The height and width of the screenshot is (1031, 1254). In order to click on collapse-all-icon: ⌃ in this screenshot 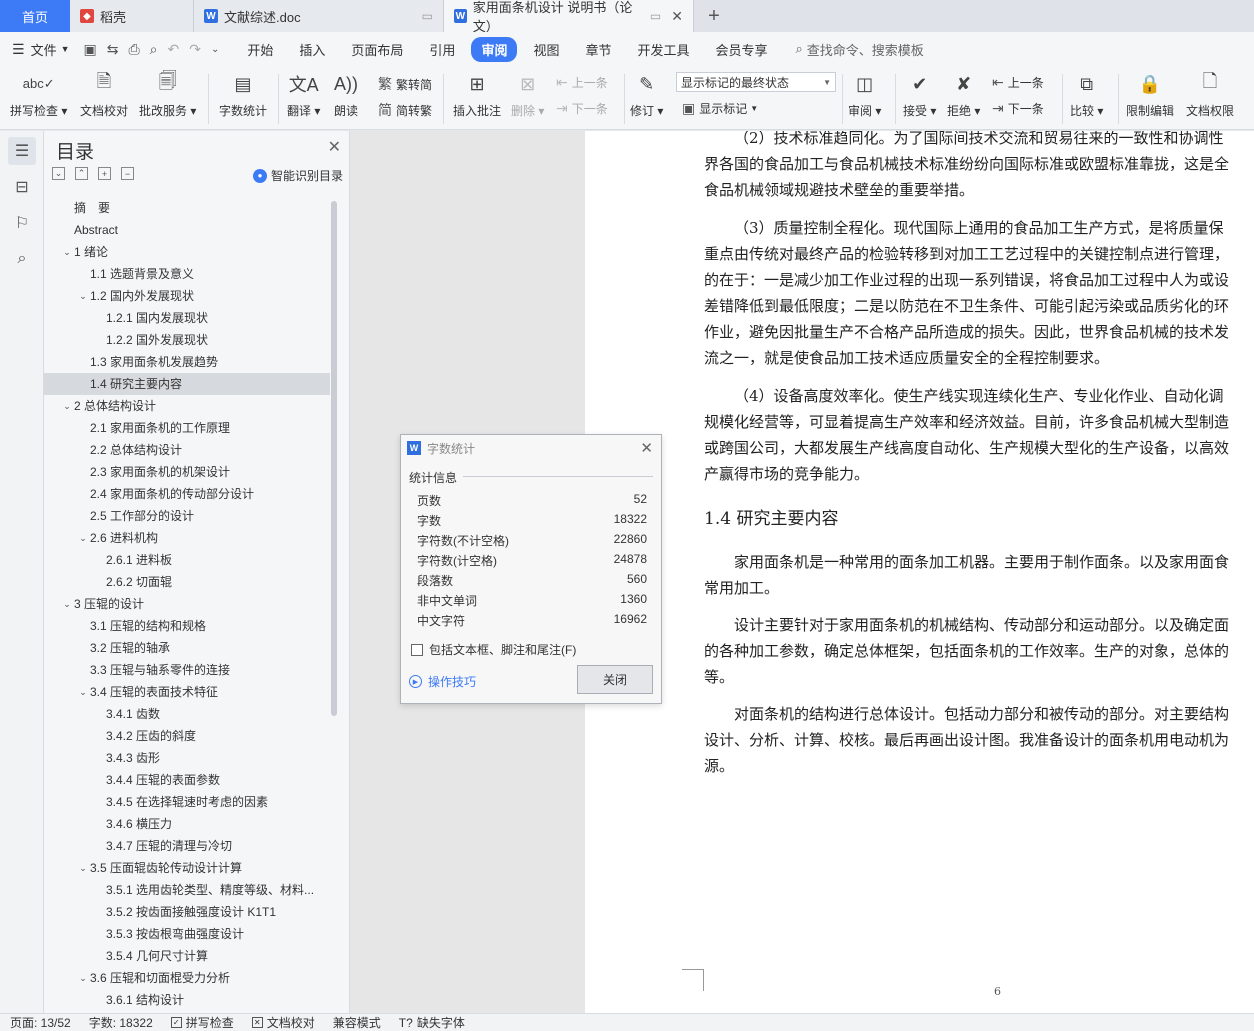, I will do `click(81, 173)`.